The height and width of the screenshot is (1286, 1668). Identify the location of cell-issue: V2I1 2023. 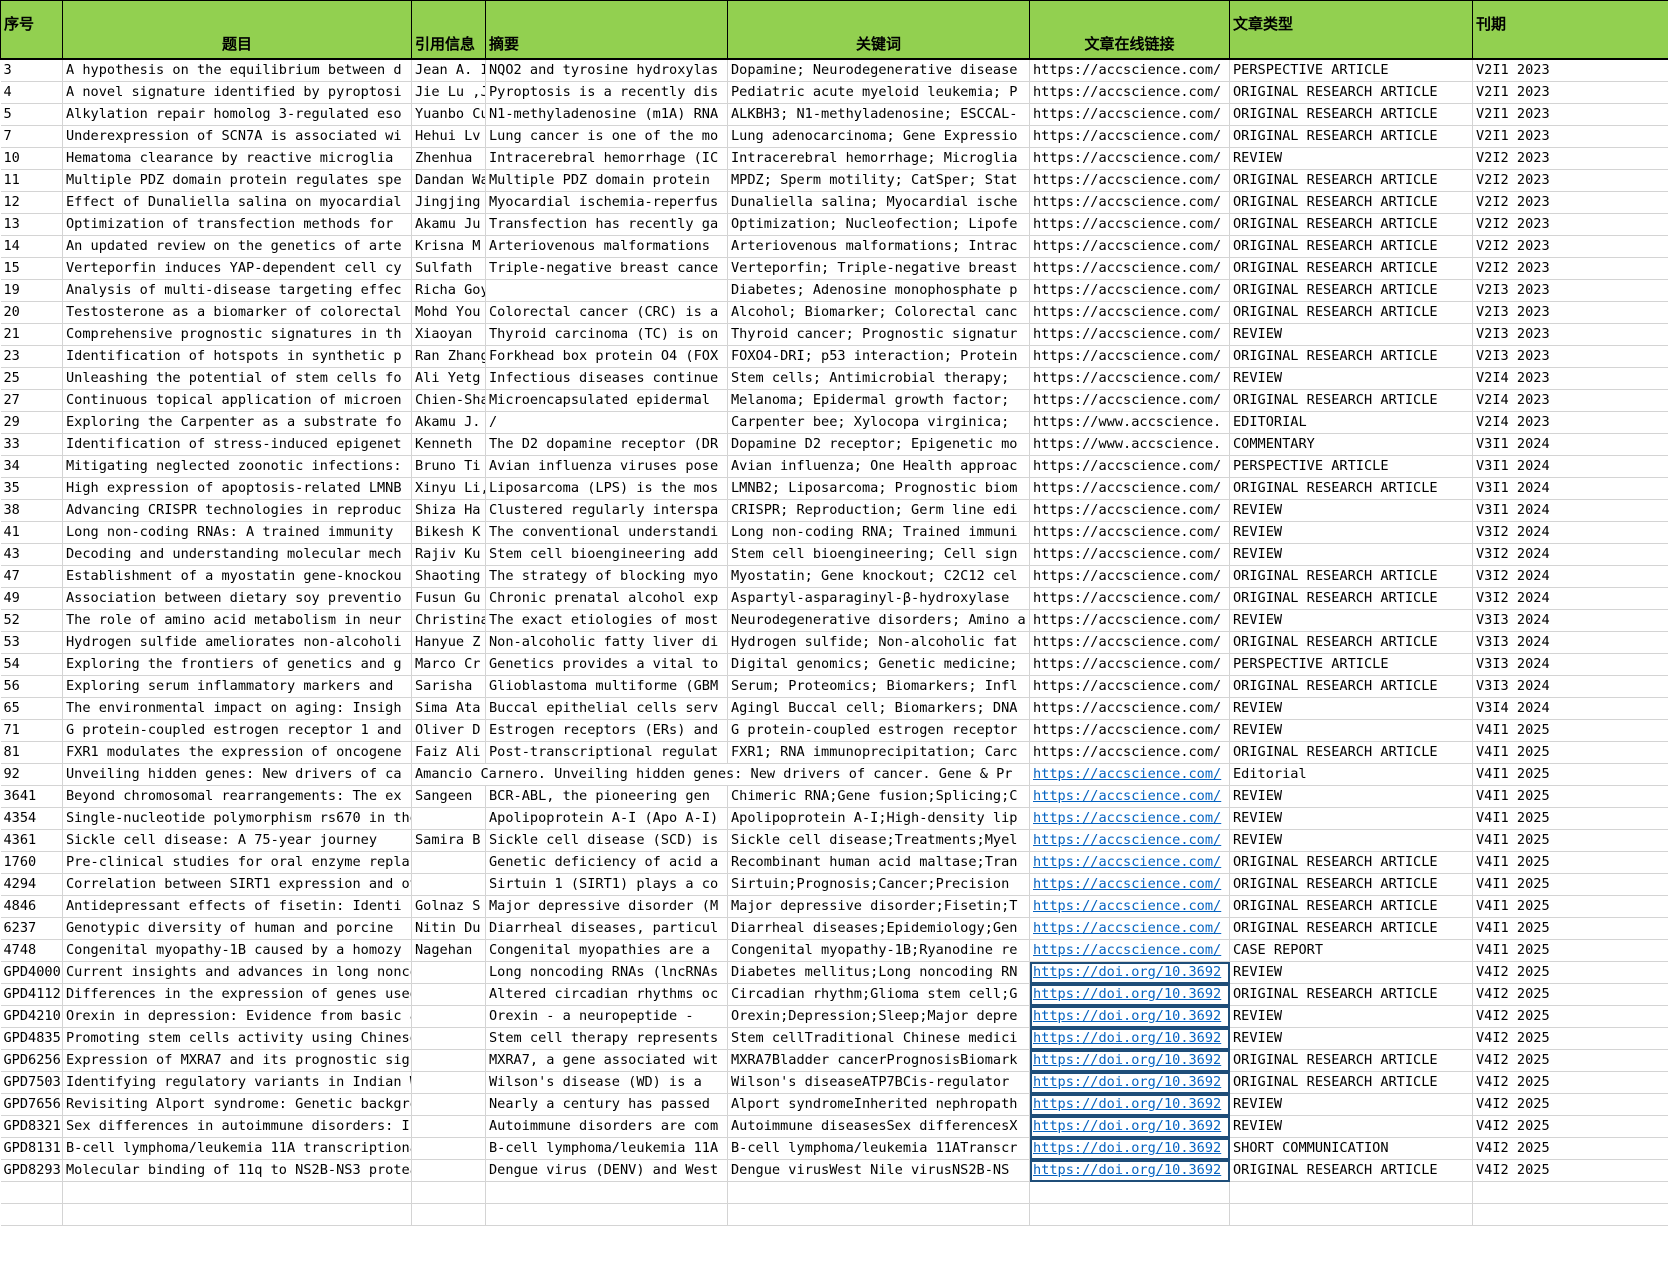
(1570, 92).